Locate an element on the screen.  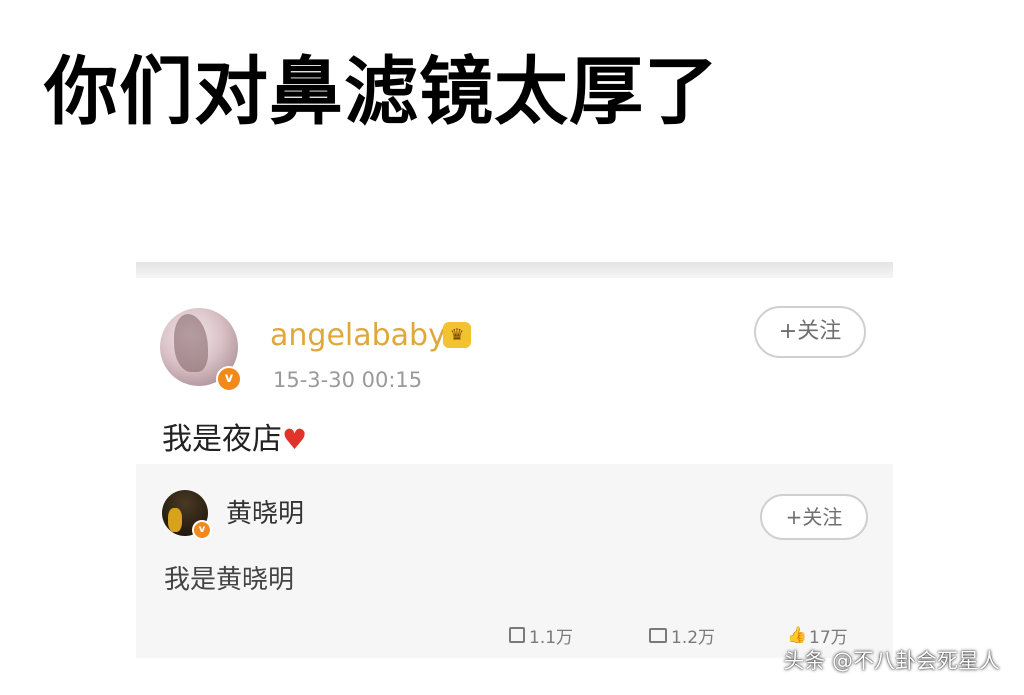
repost-username: 黄晓明 is located at coordinates (265, 514).